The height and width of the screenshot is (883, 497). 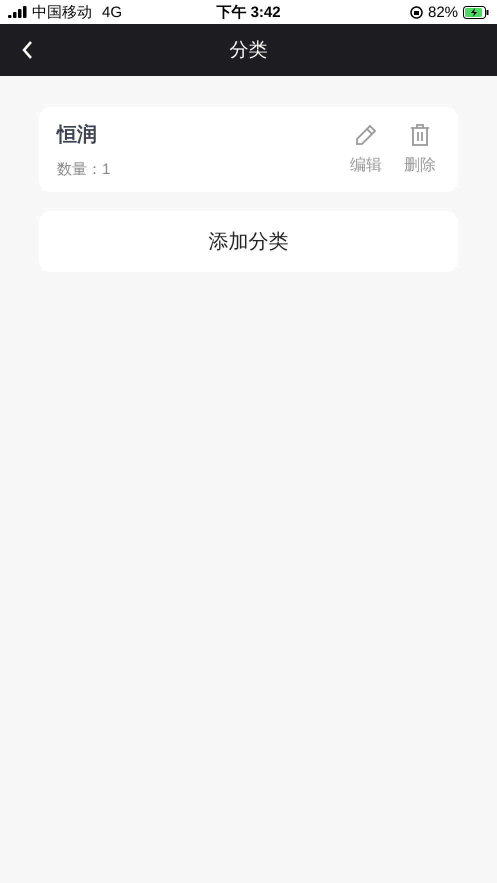 I want to click on edit-button: 编辑, so click(x=366, y=149).